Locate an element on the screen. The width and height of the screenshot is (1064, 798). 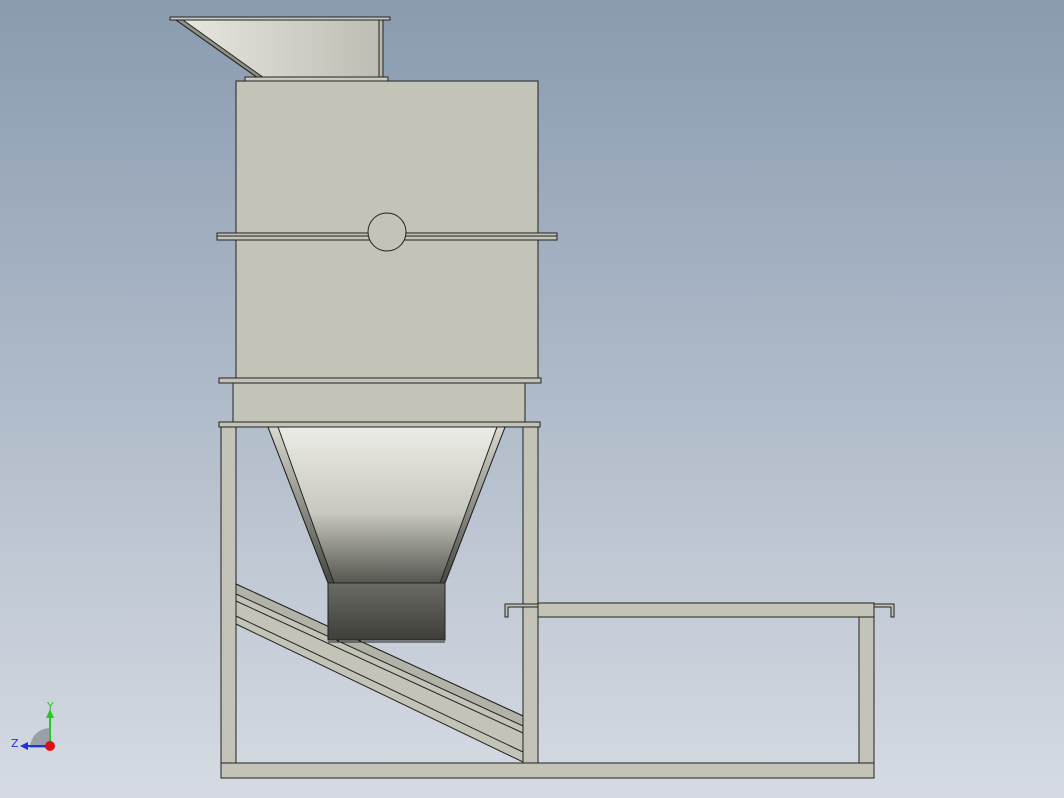
triad-x-origin-icon is located at coordinates (50, 746).